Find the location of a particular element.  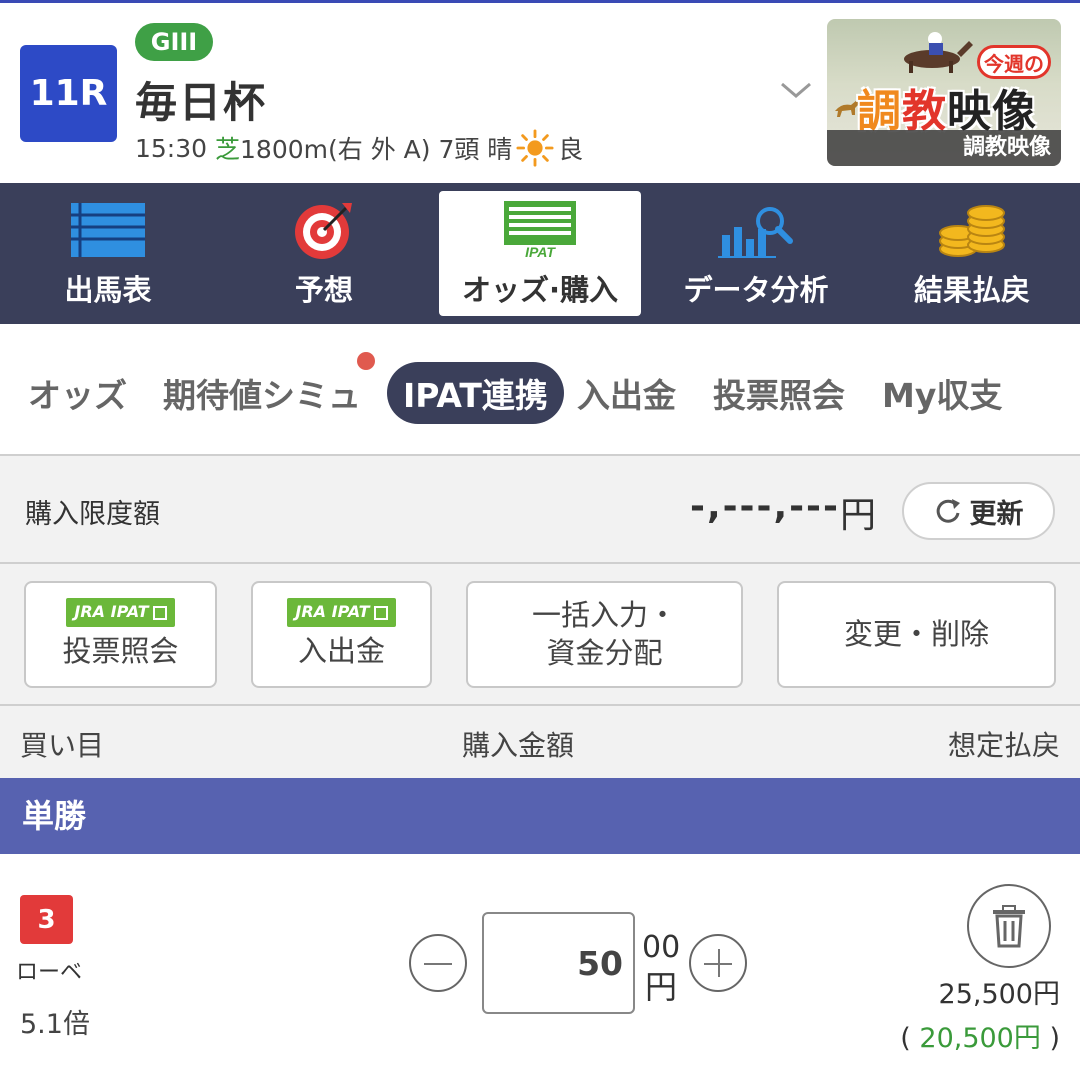

main-nav: 出馬表 予想 IPAT オッズ·購入 データ分析 結果払戻 is located at coordinates (540, 253).